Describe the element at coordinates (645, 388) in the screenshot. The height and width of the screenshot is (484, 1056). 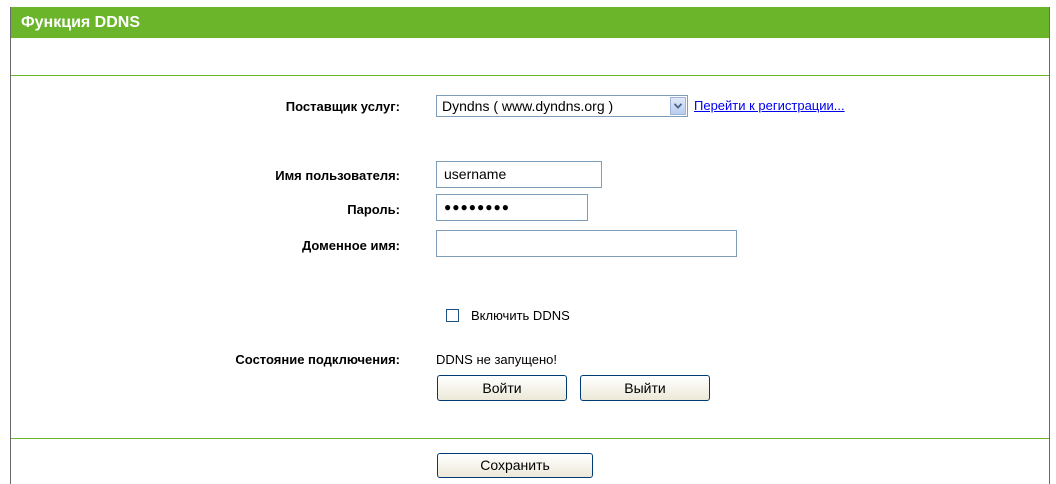
I see `logout-button: Выйти` at that location.